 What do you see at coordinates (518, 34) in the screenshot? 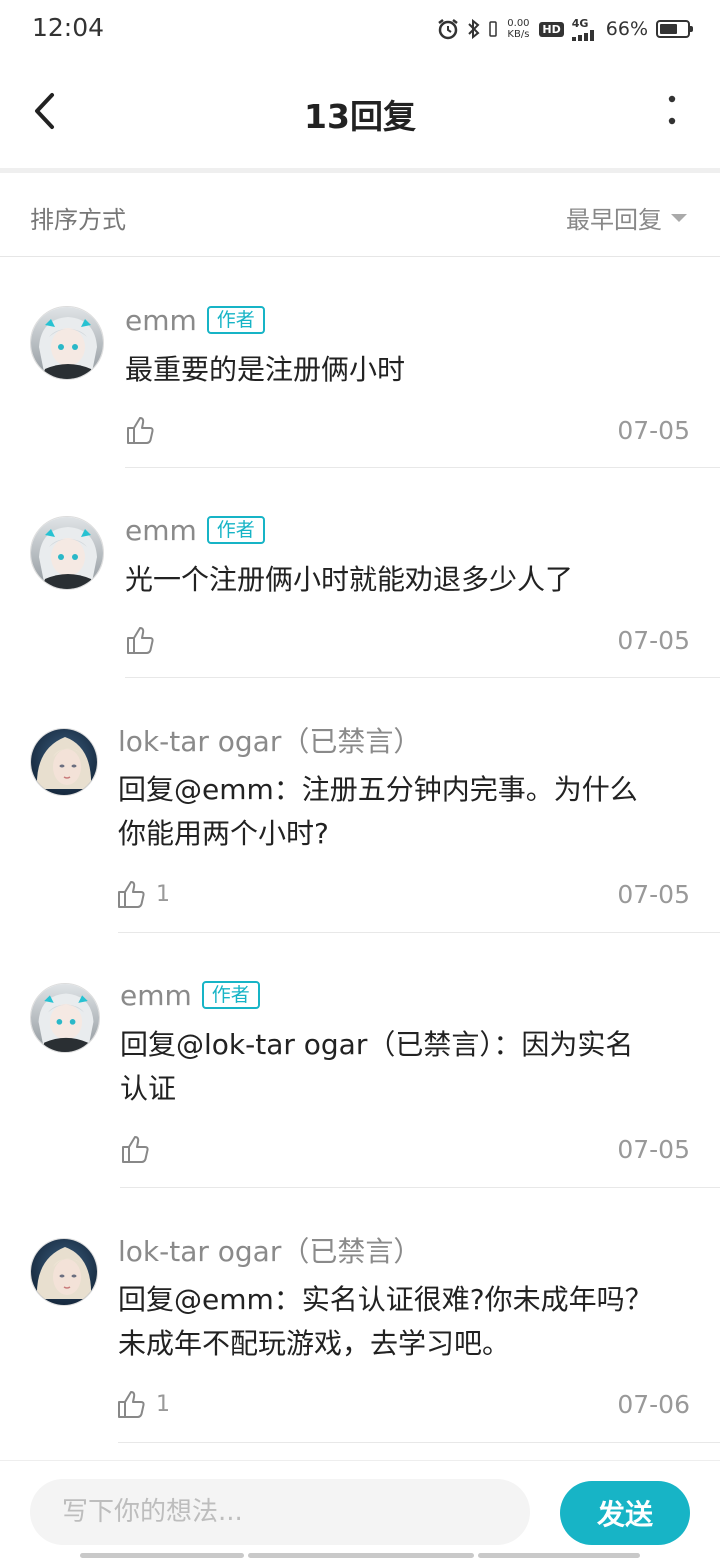
I see `net-speed-unit: KB/s` at bounding box center [518, 34].